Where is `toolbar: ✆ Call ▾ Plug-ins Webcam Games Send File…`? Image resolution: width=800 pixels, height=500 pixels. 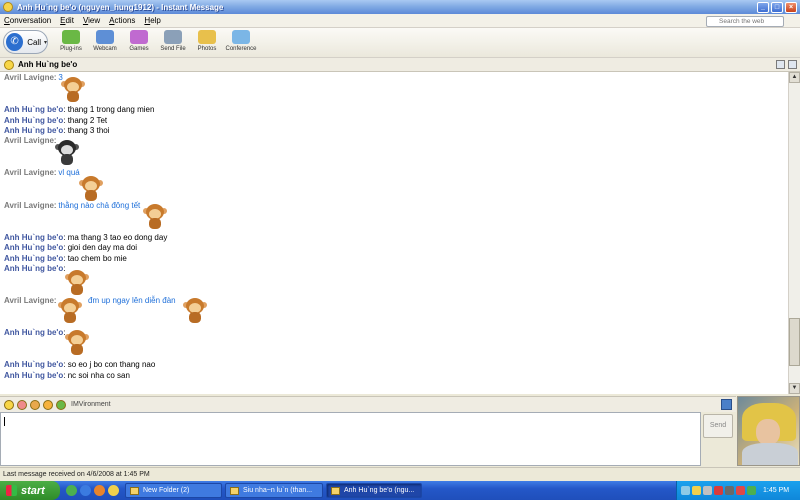 toolbar: ✆ Call ▾ Plug-ins Webcam Games Send File… is located at coordinates (400, 43).